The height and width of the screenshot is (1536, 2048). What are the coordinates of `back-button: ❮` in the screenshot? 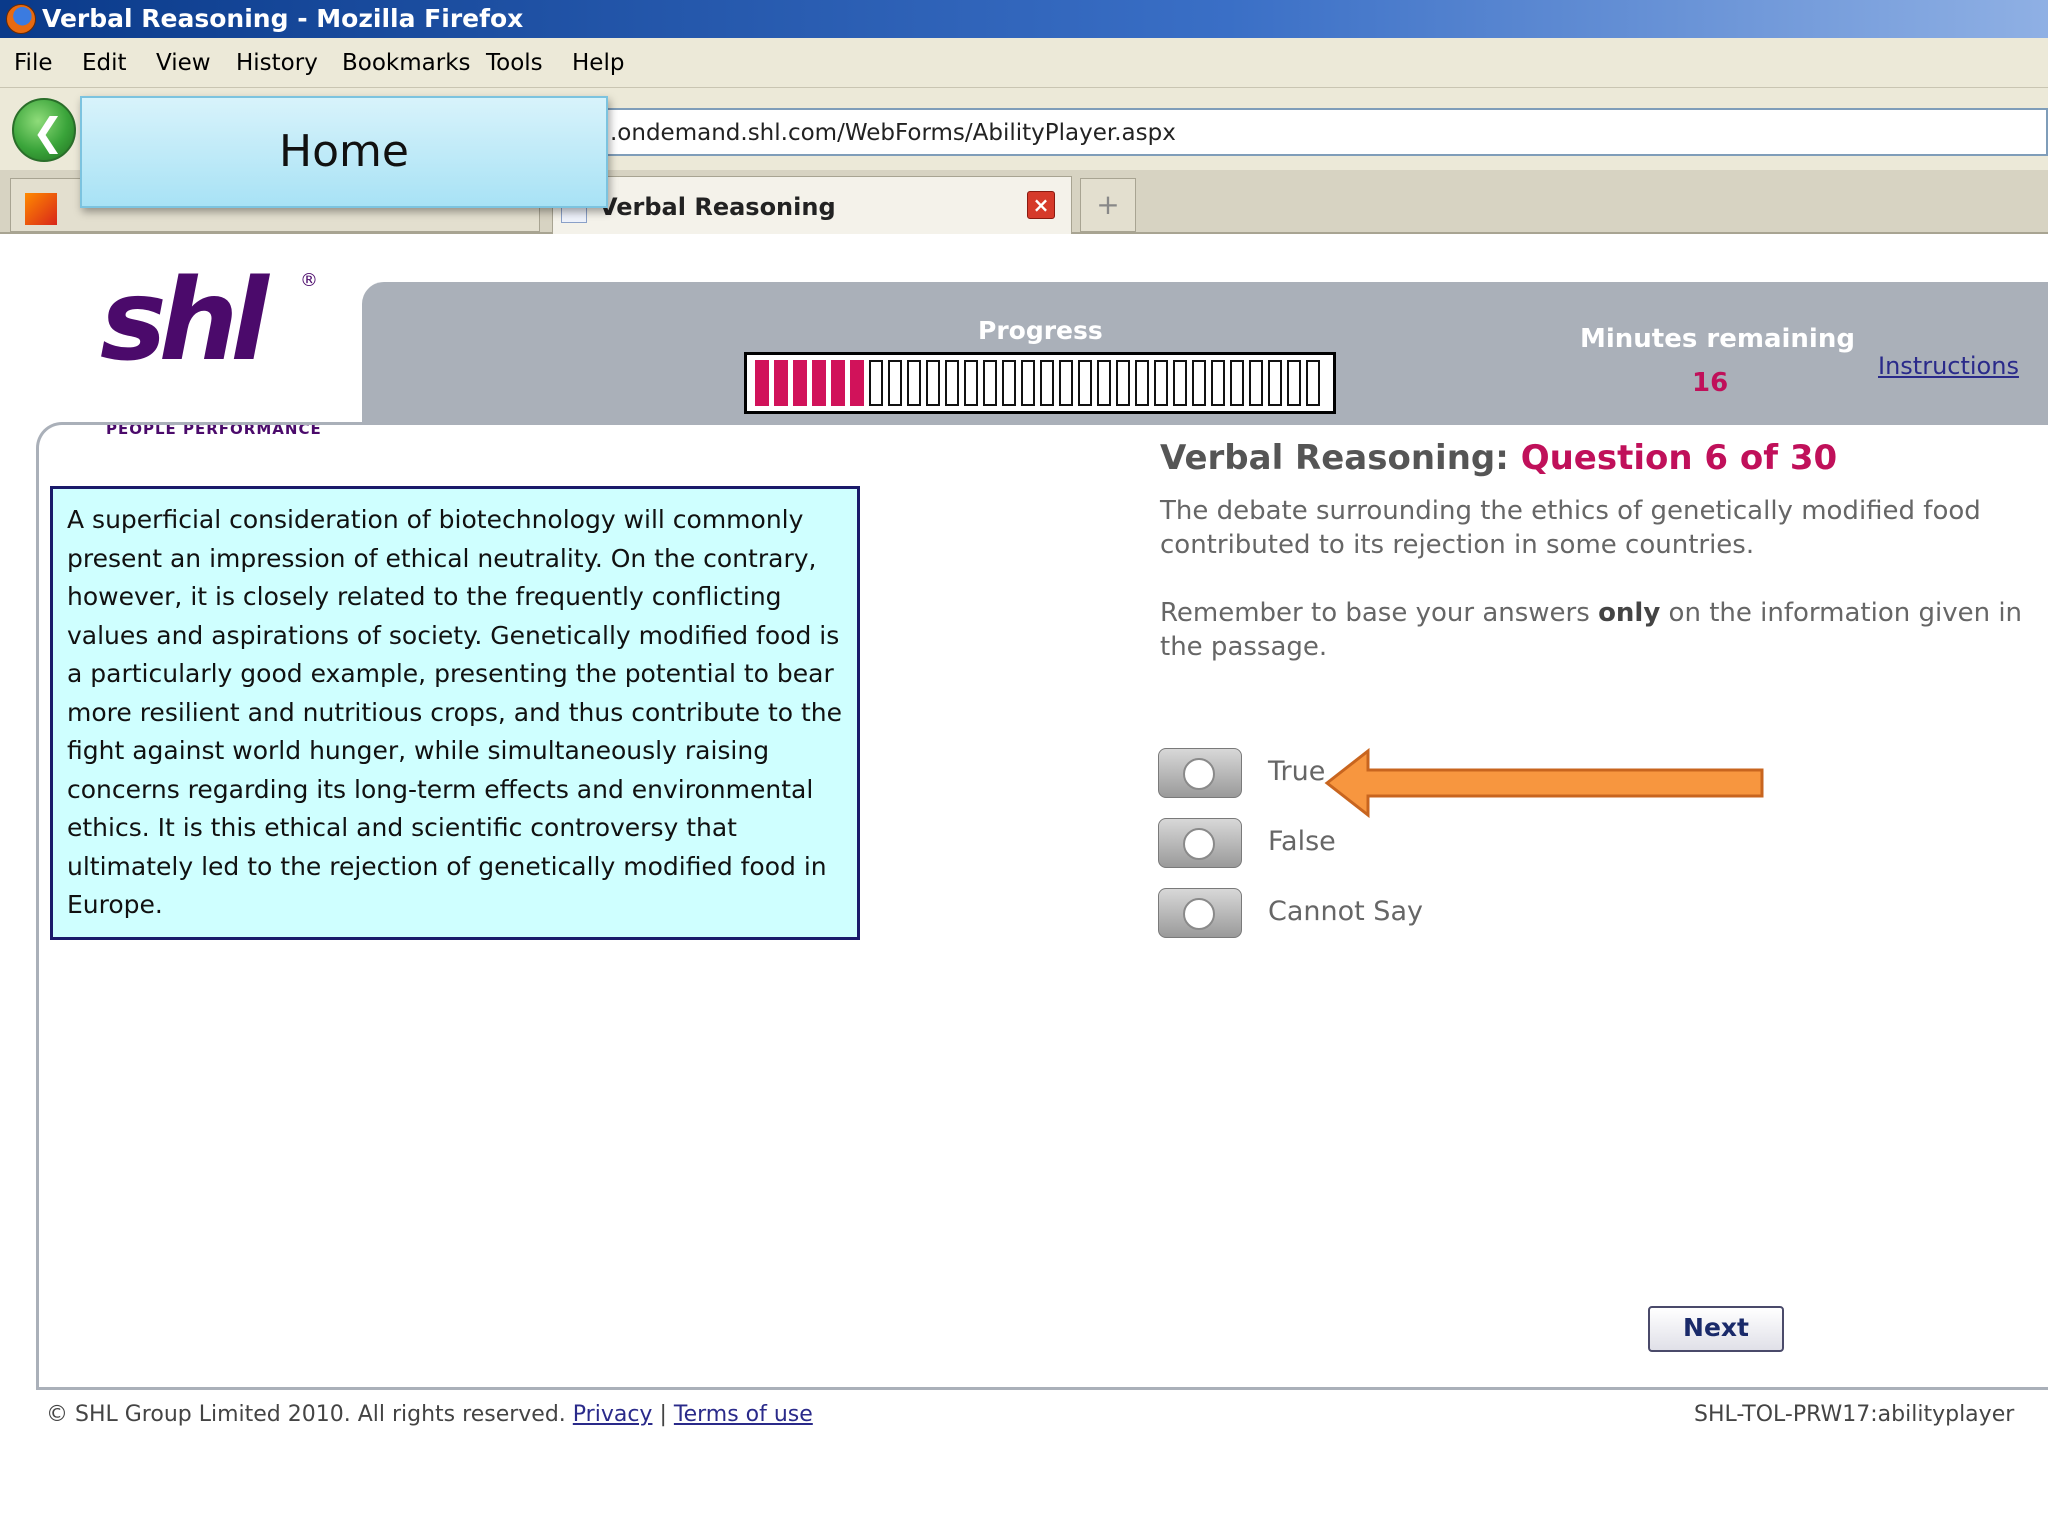 It's located at (44, 130).